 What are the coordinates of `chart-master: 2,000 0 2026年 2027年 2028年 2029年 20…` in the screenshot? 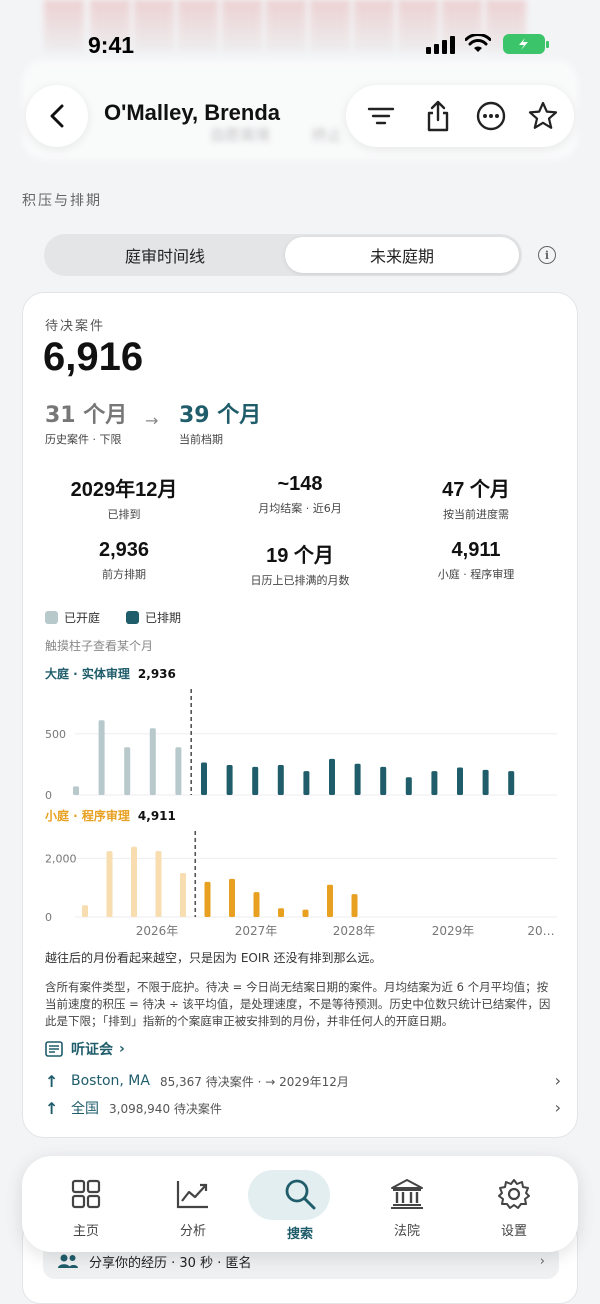 It's located at (301, 884).